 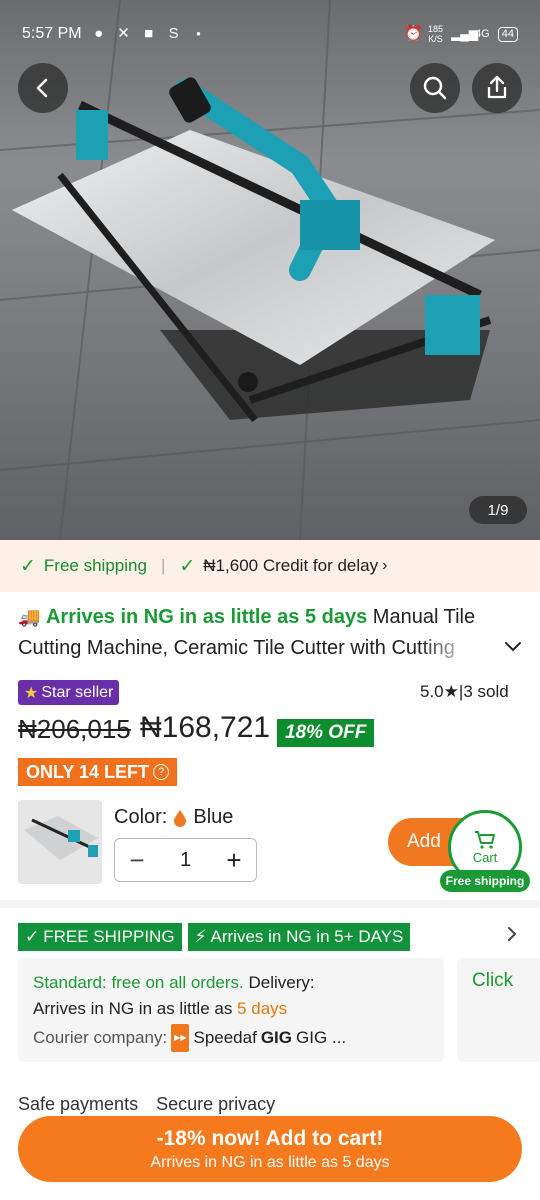 What do you see at coordinates (216, 1104) in the screenshot?
I see `secure-privacy-label: Secure privacy` at bounding box center [216, 1104].